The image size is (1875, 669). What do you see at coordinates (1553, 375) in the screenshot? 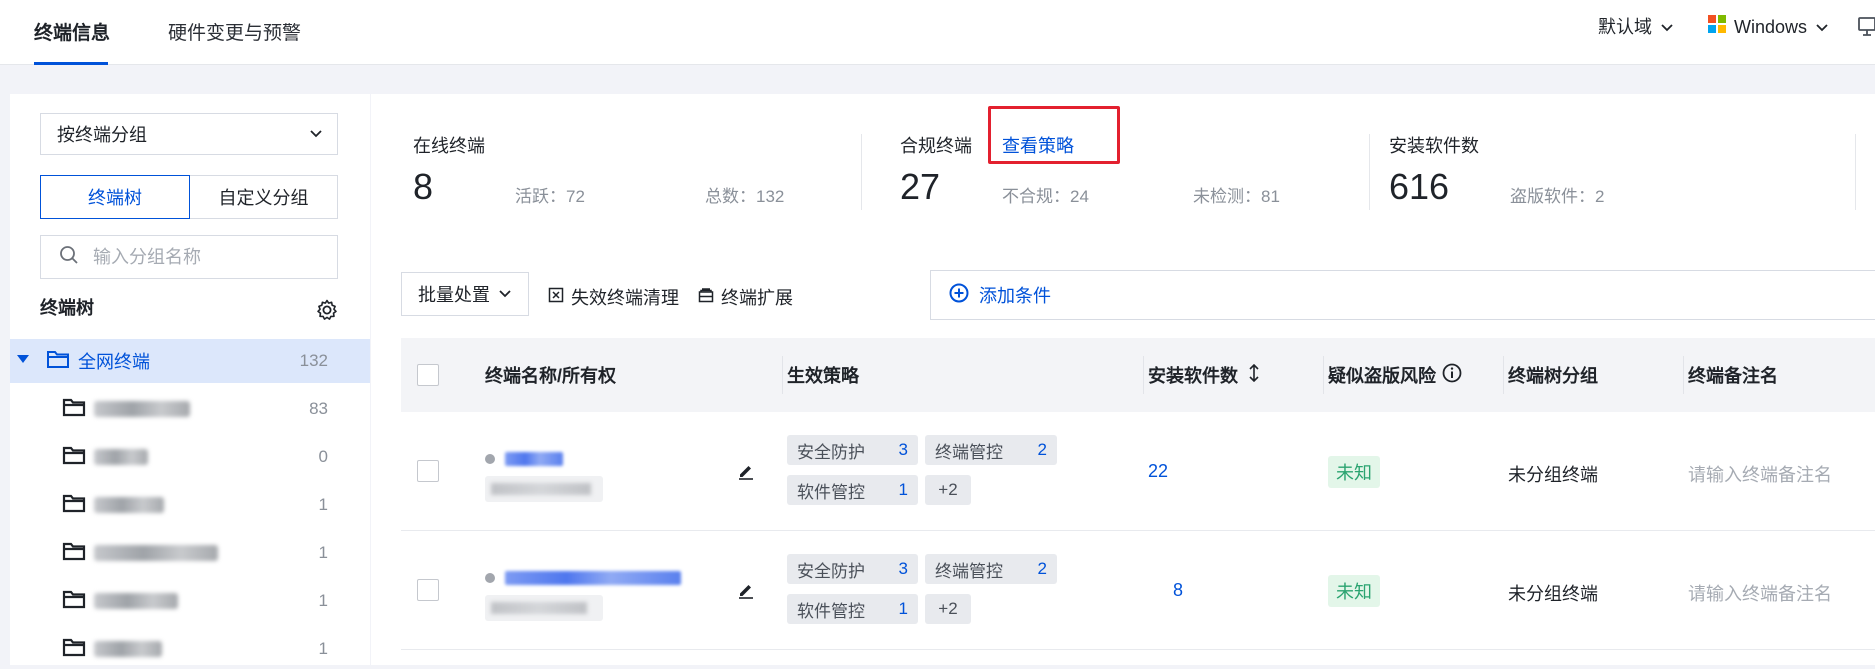
I see `column-header-tree-group: 终端树分组` at bounding box center [1553, 375].